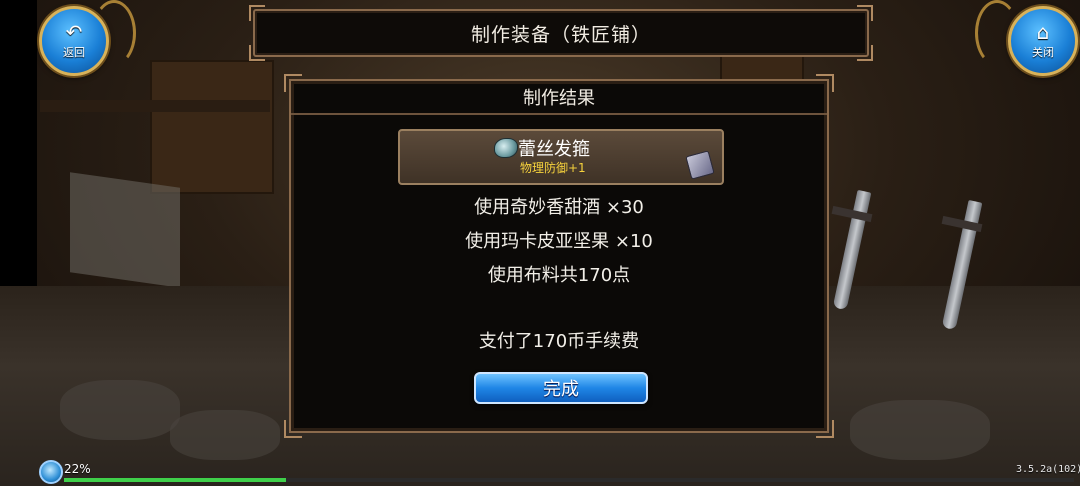 The height and width of the screenshot is (486, 1080). I want to click on window-title: 制作装备（铁匠铺）, so click(560, 34).